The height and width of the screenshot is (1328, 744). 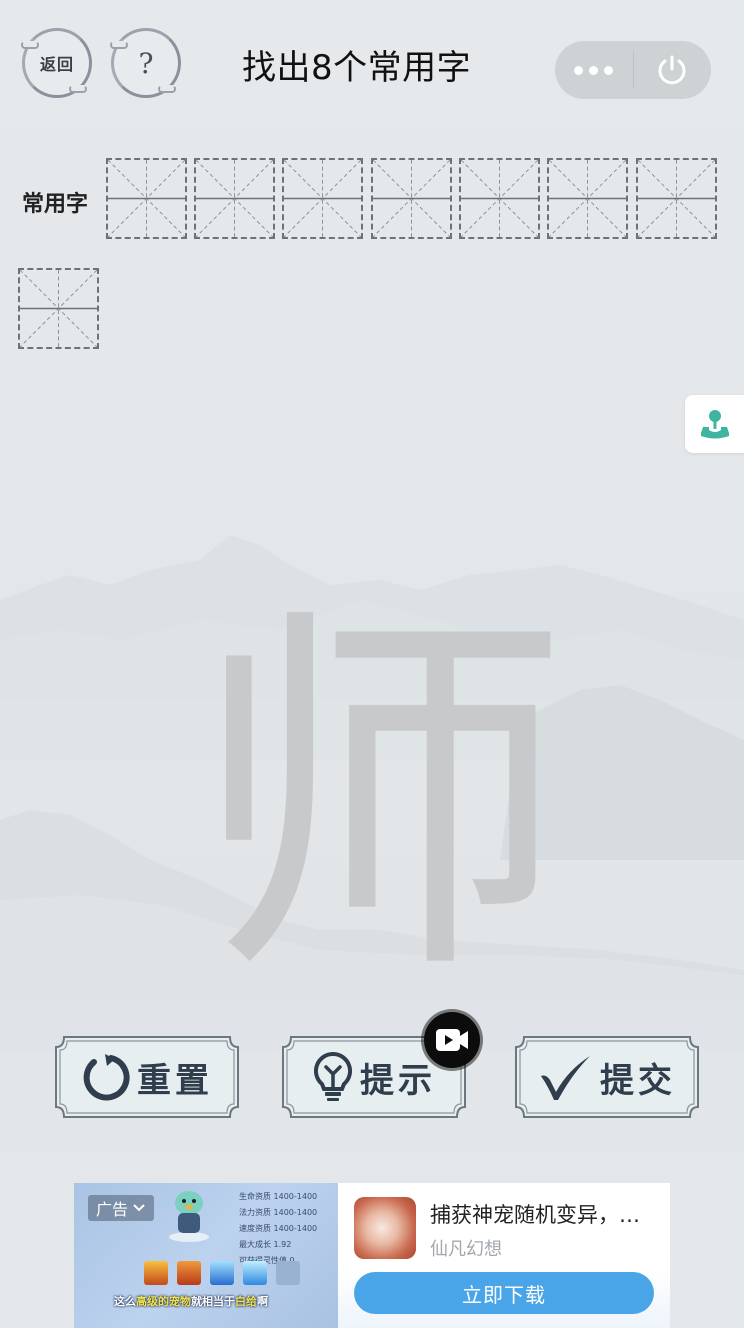 What do you see at coordinates (55, 204) in the screenshot?
I see `common-chars-label: 常用字` at bounding box center [55, 204].